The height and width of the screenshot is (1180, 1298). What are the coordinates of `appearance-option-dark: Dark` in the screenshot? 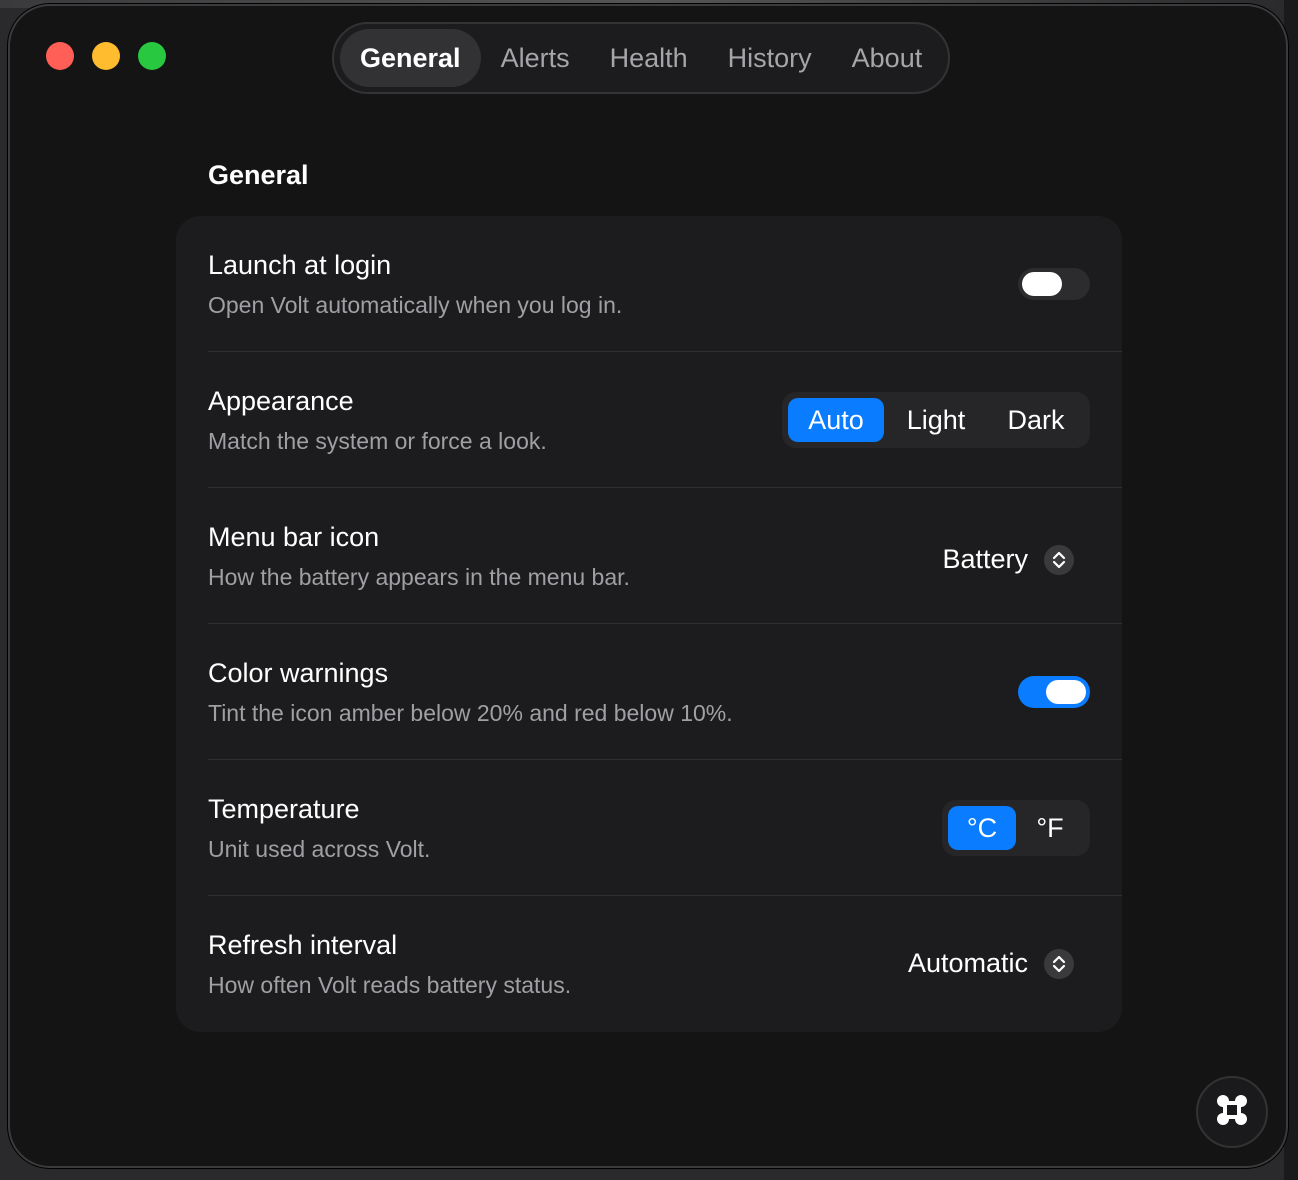 It's located at (1036, 420).